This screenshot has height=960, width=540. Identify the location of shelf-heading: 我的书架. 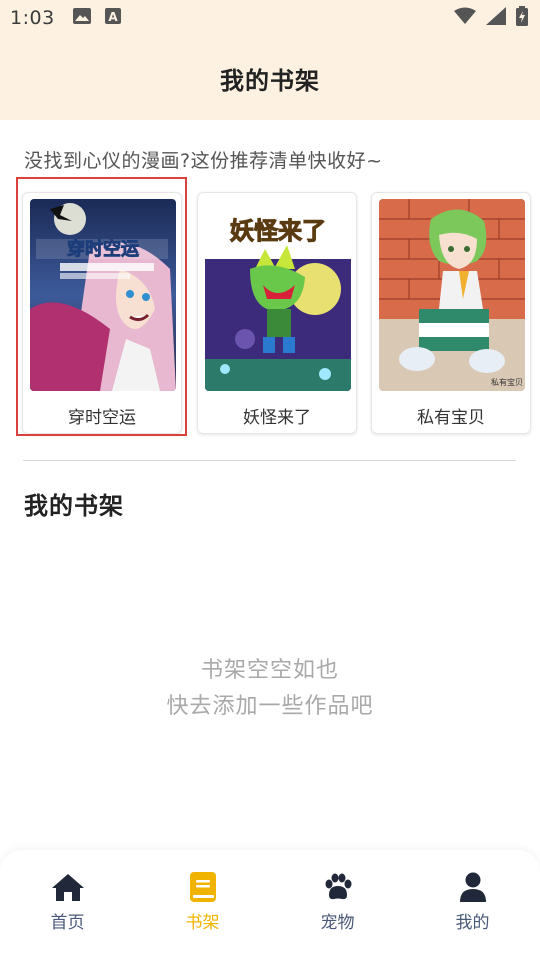
(74, 506).